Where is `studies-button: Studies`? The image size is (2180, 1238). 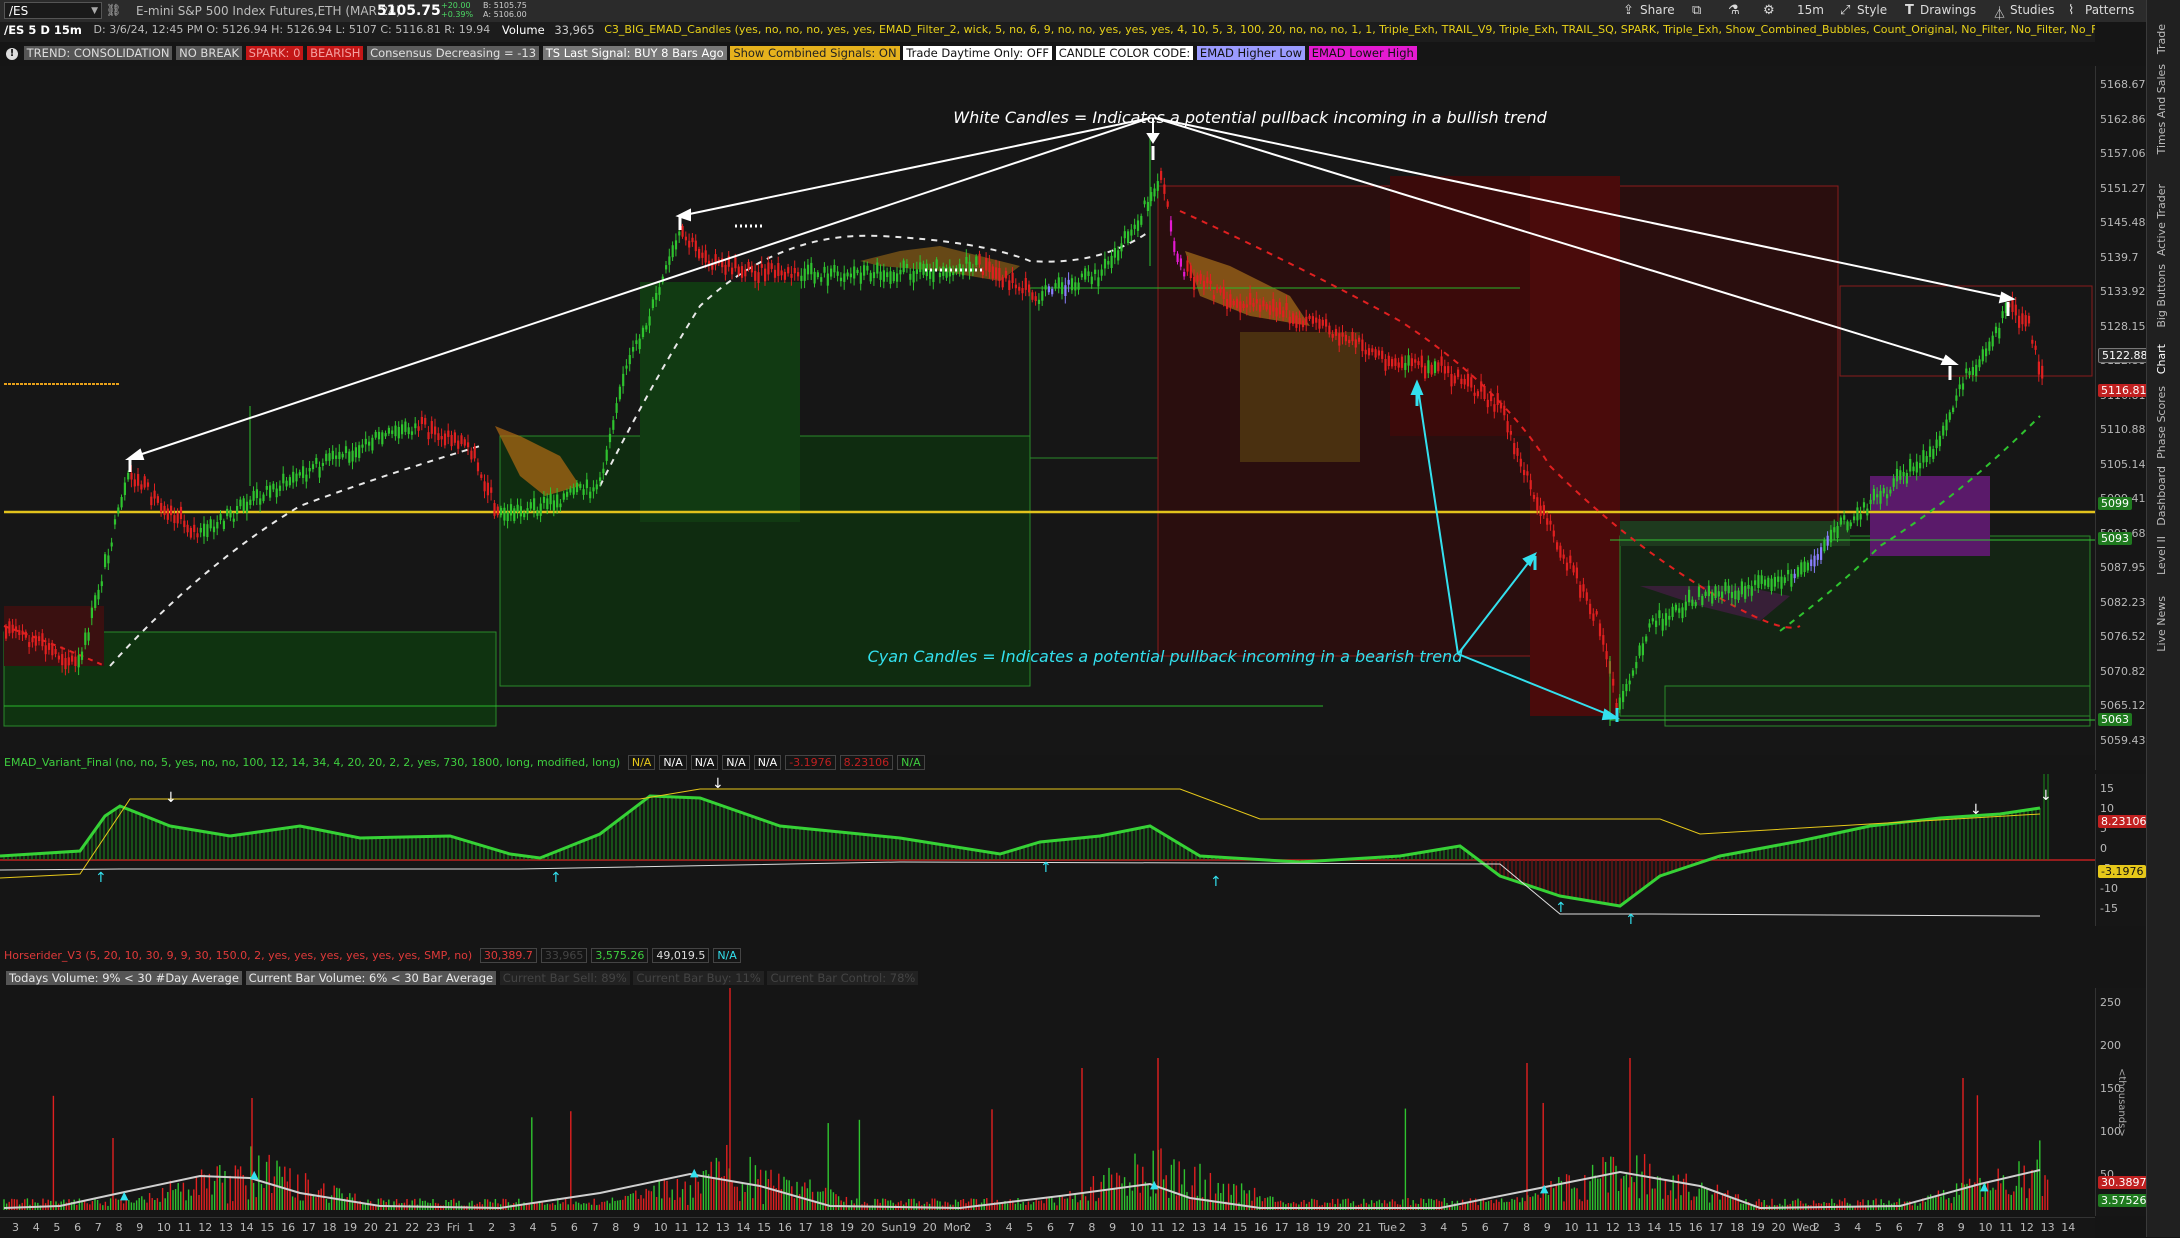
studies-button: Studies is located at coordinates (2032, 10).